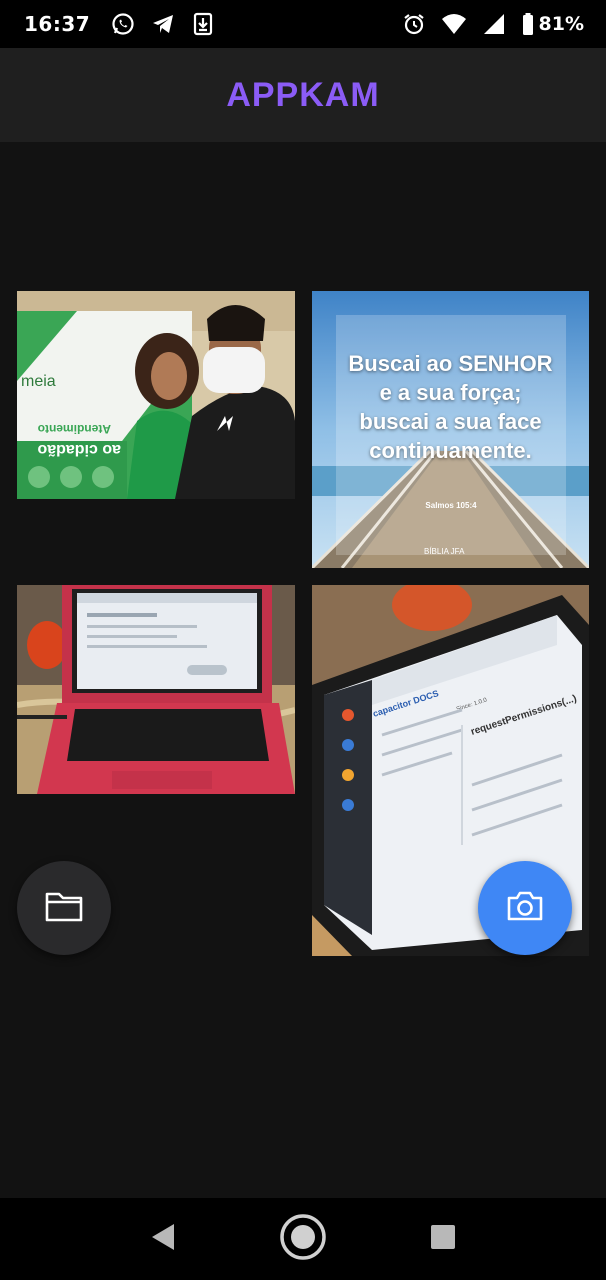 The width and height of the screenshot is (606, 1280). Describe the element at coordinates (123, 24) in the screenshot. I see `whatsapp-icon` at that location.